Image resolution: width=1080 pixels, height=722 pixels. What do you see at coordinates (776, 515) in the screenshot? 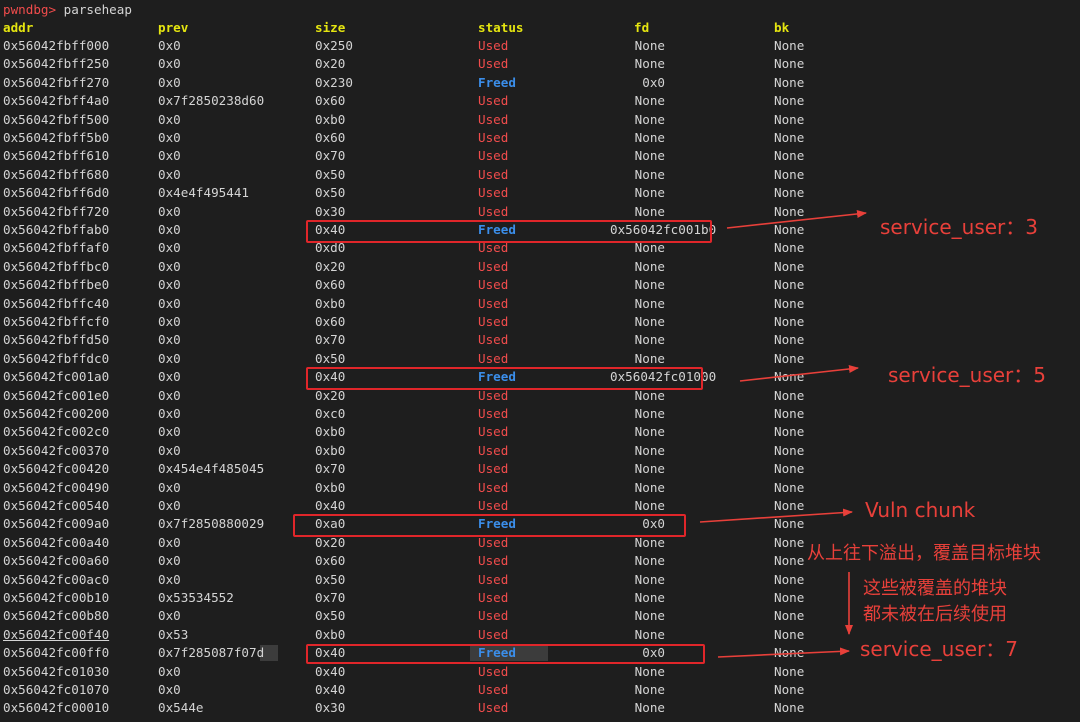
I see `arrow-vuln-chunk` at bounding box center [776, 515].